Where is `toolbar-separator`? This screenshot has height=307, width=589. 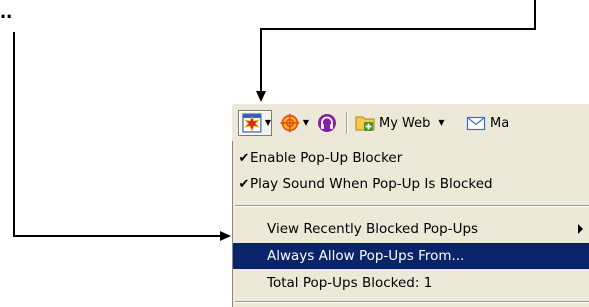 toolbar-separator is located at coordinates (346, 123).